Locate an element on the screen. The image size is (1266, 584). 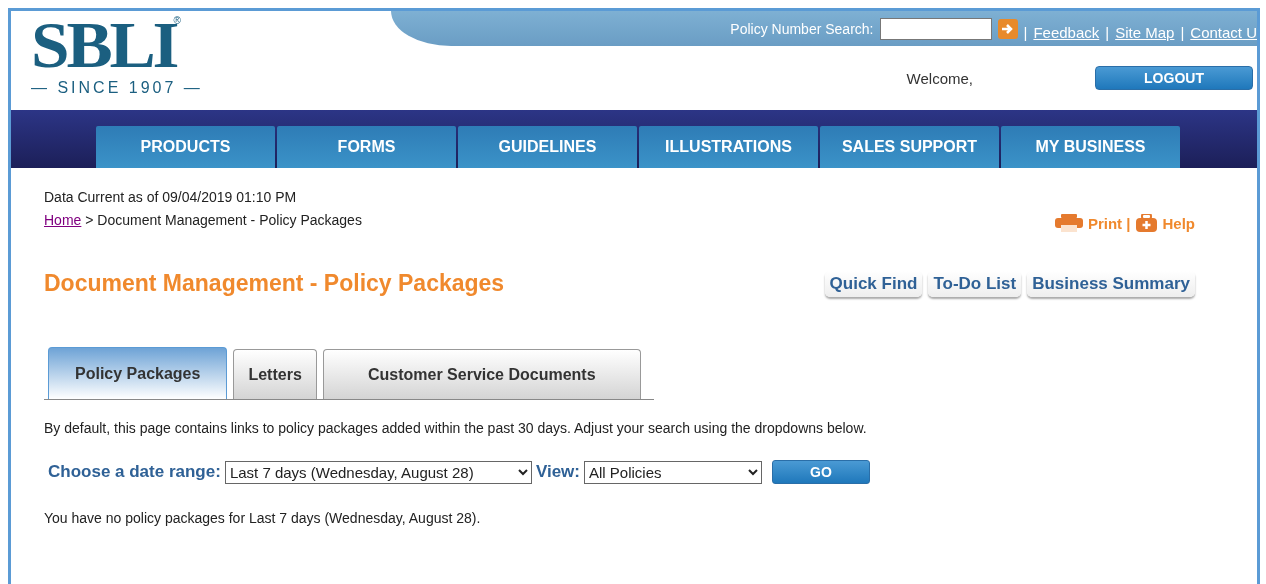
nav-tab: PRODUCTS is located at coordinates (185, 147).